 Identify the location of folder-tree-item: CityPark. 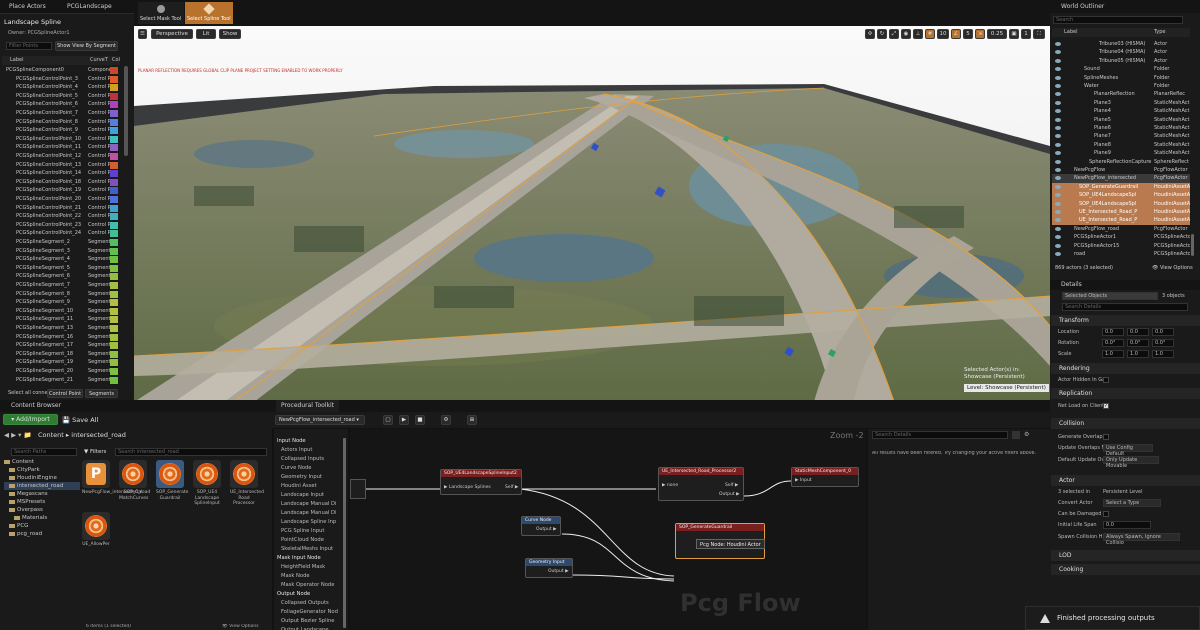
(42, 470).